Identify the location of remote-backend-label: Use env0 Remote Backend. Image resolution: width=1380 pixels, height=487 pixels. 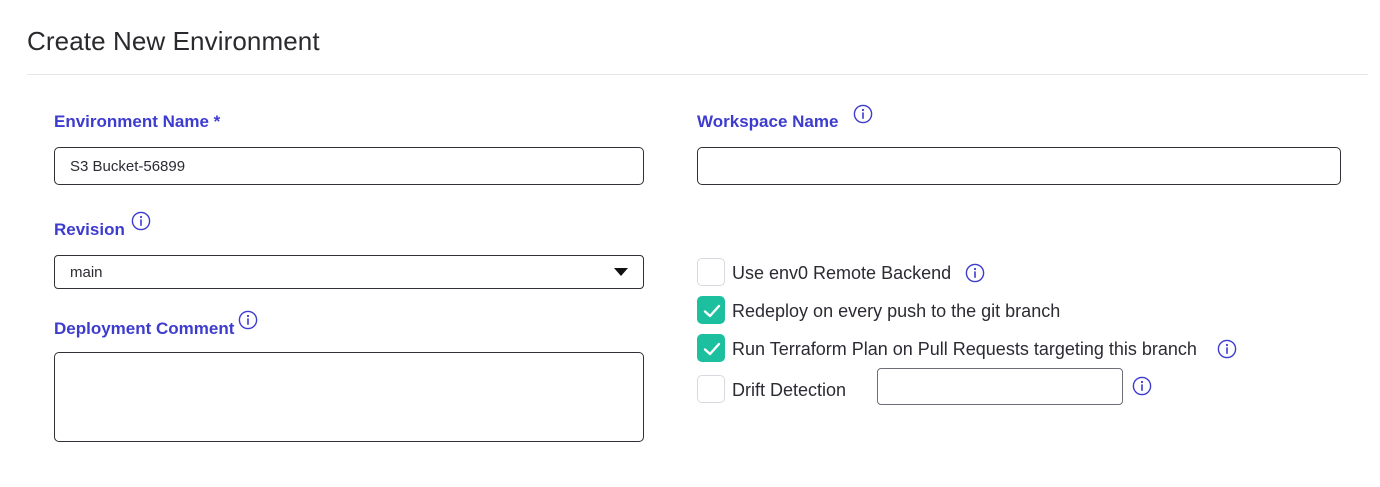
(842, 273).